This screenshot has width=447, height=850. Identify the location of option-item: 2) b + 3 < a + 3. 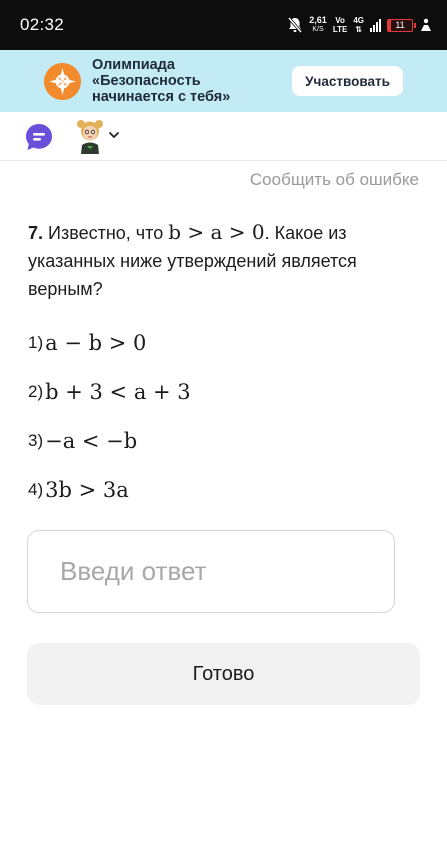
(225, 391).